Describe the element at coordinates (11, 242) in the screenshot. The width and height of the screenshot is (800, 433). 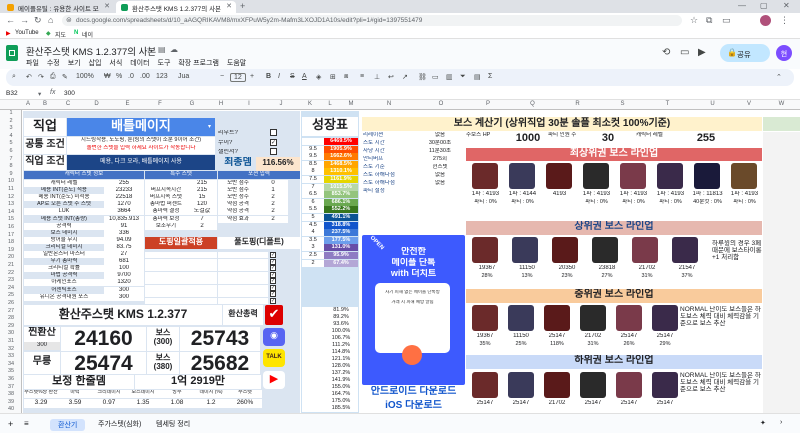
I see `row-header: 18` at that location.